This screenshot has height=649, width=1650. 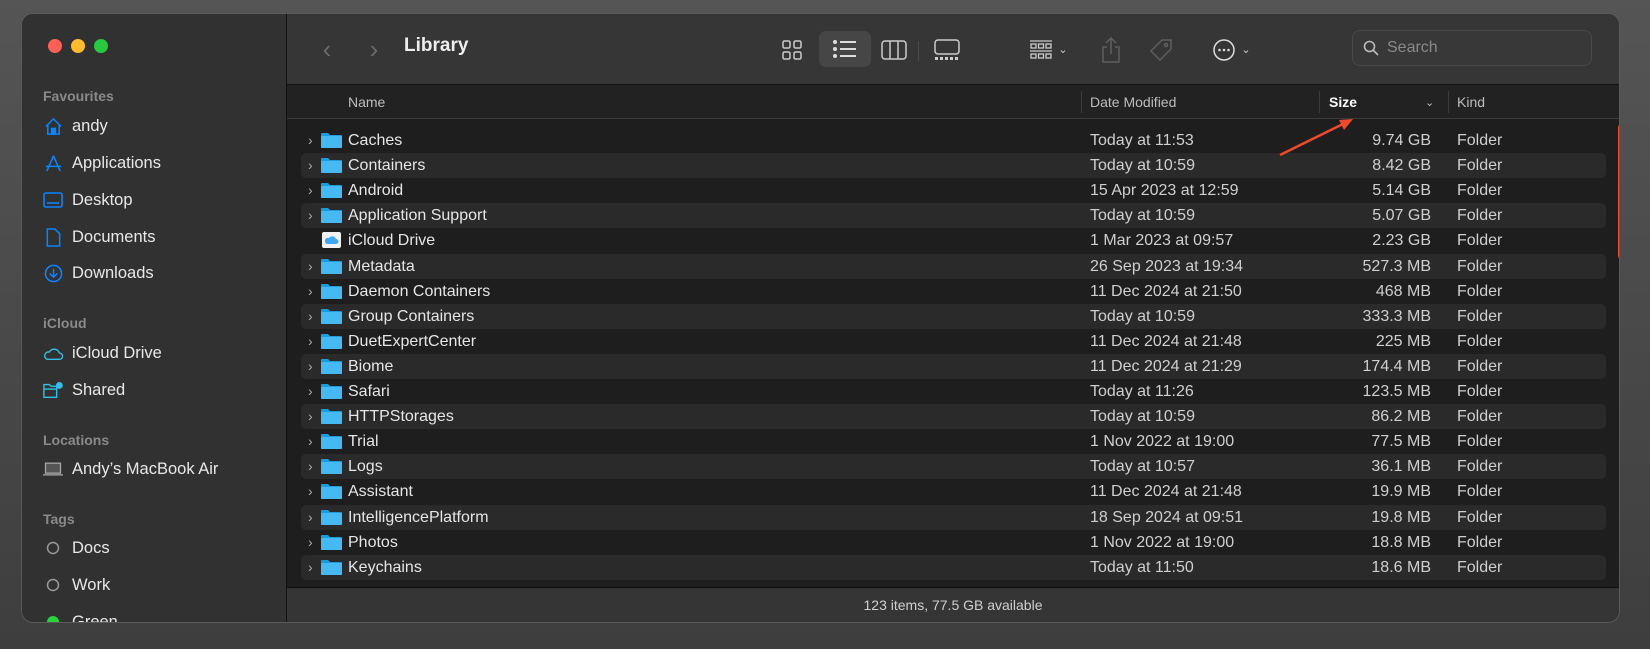 I want to click on file-row: › Containers Today at 10:59 8.42 GB Folder, so click(x=953, y=166).